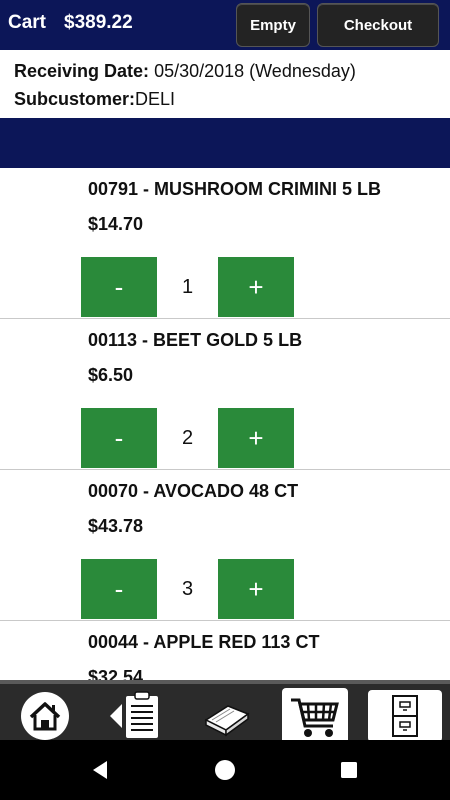  Describe the element at coordinates (187, 437) in the screenshot. I see `quantity-value: 2` at that location.